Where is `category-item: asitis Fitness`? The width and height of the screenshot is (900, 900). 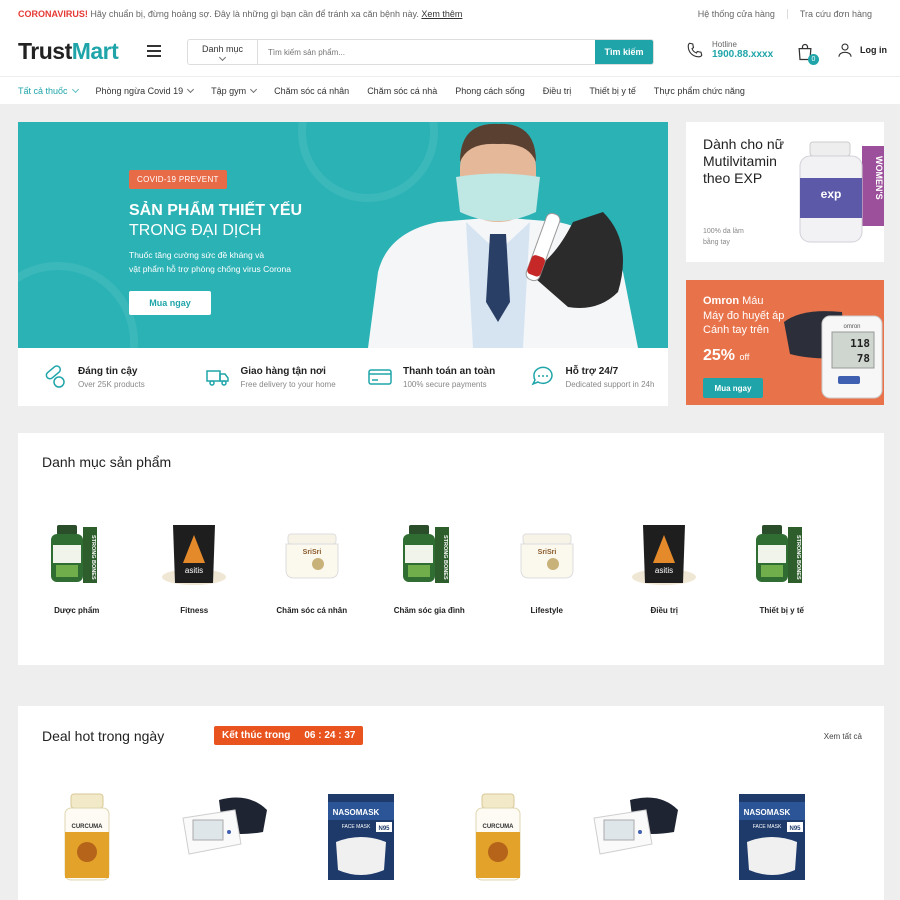
category-item: asitis Fitness is located at coordinates (195, 567).